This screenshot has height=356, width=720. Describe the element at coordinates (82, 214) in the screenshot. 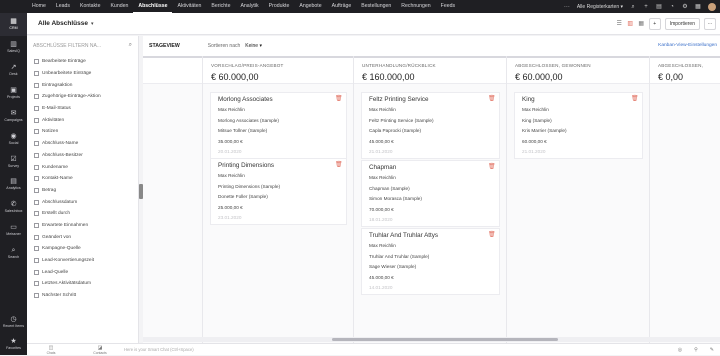

I see `filter-row: Erstellt durch` at that location.